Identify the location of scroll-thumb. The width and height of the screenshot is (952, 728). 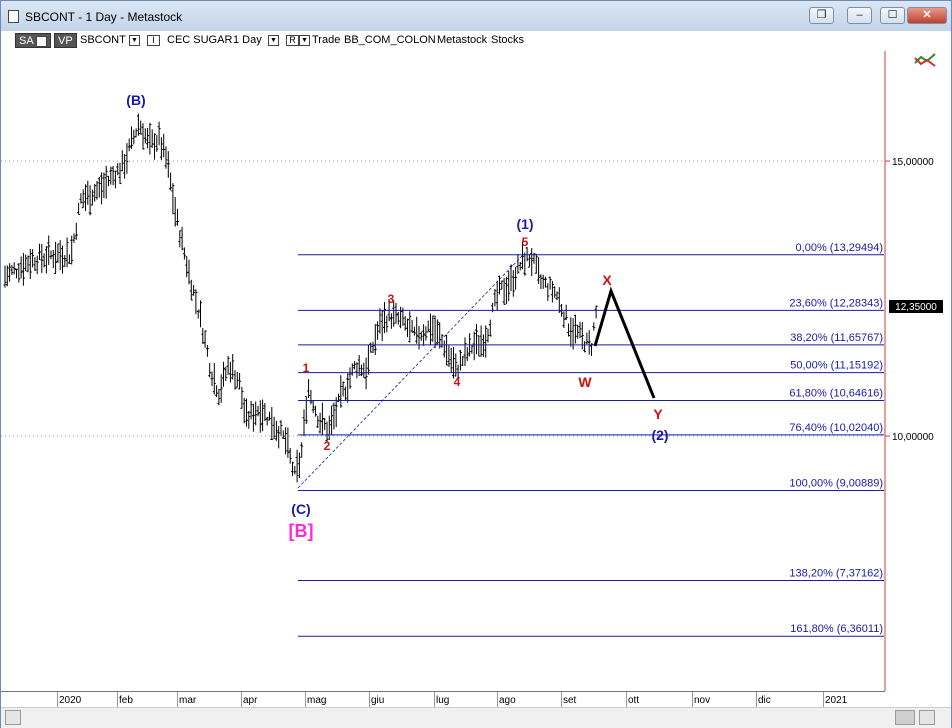
(905, 717).